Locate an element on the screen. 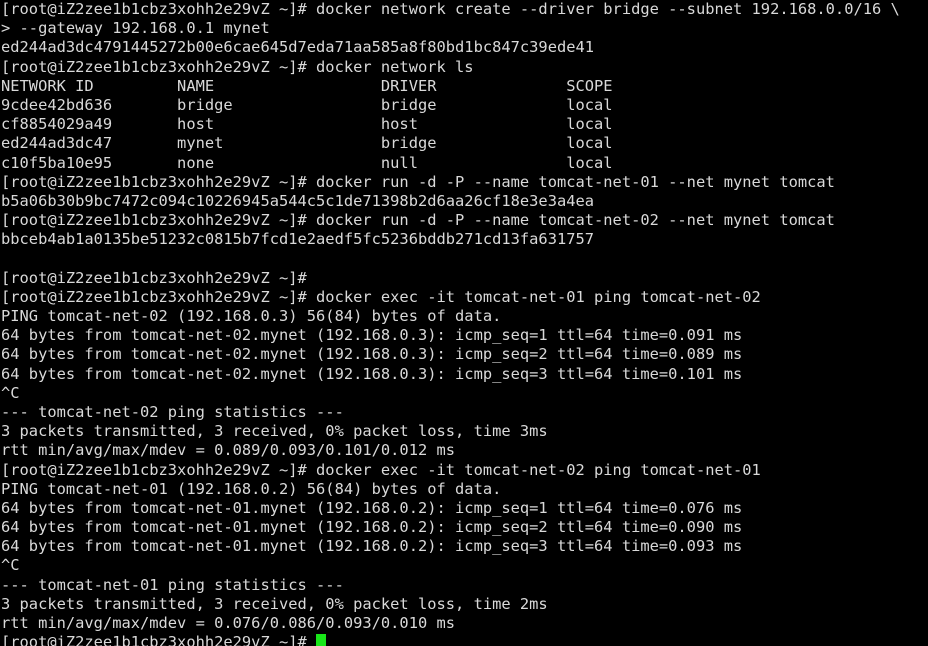 Image resolution: width=928 pixels, height=646 pixels. terminal-line: ed244ad3dc47 mynet bridge local is located at coordinates (307, 143).